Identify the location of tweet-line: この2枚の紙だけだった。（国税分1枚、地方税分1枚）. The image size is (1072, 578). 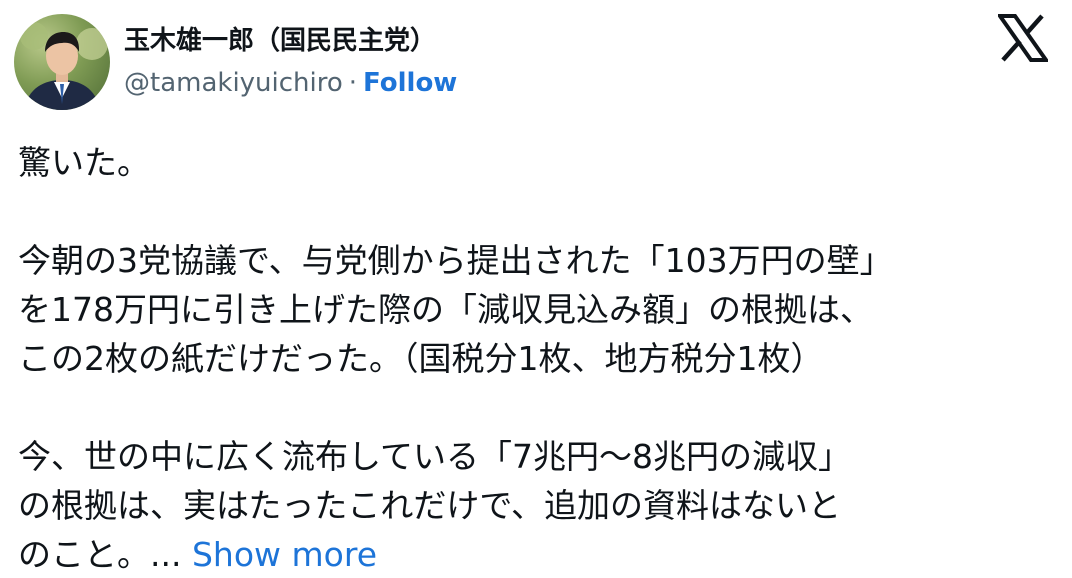
(421, 358).